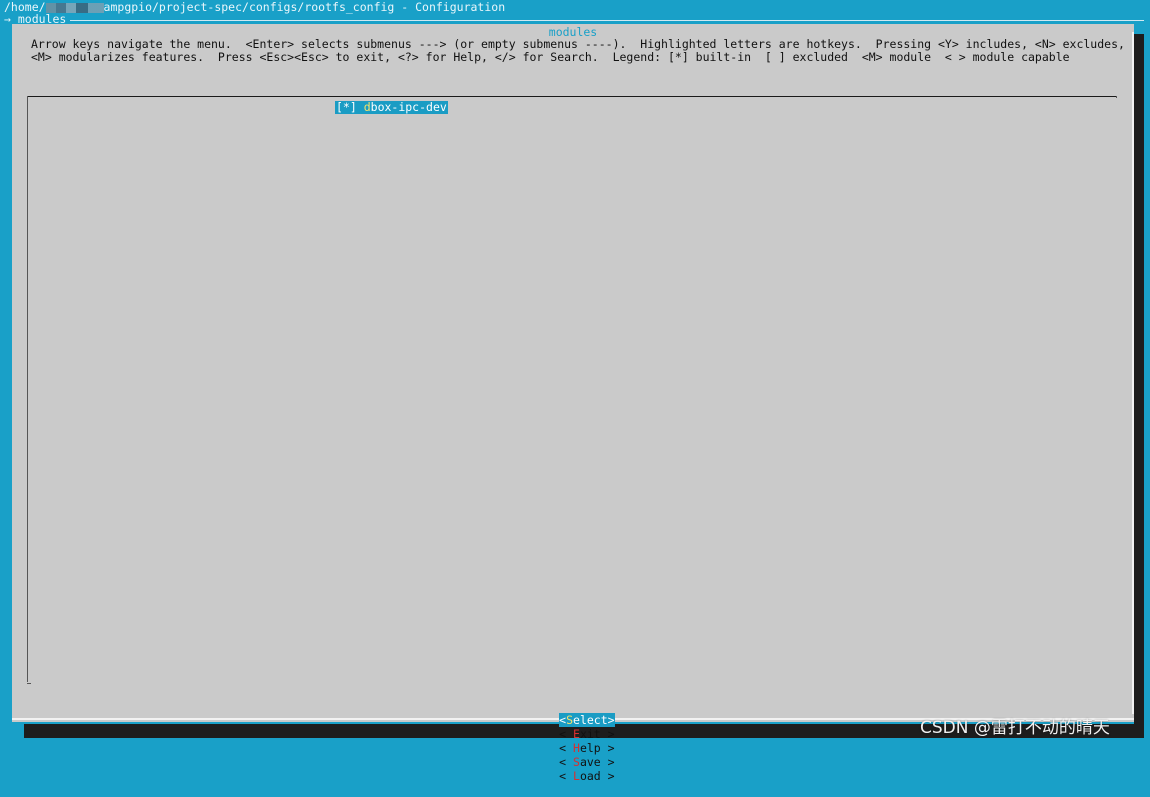 This screenshot has height=797, width=1150. What do you see at coordinates (607, 20) in the screenshot?
I see `breadcrumb-divider` at bounding box center [607, 20].